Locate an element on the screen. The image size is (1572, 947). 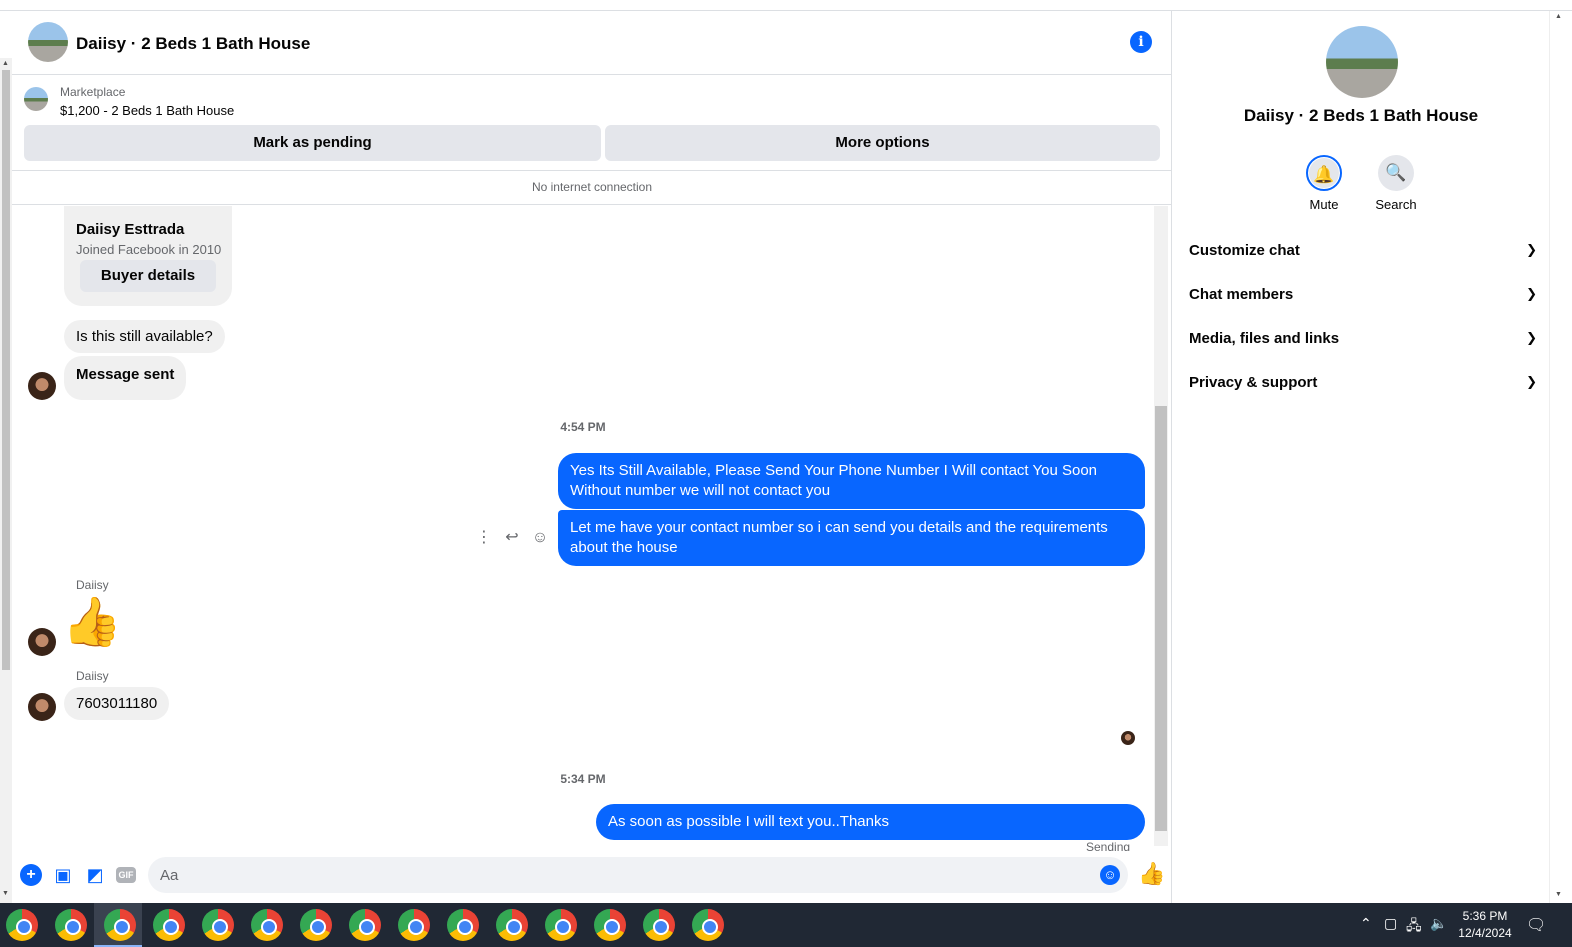
composer: + ▣ ◩ GIF ☺ 👍 is located at coordinates (592, 877).